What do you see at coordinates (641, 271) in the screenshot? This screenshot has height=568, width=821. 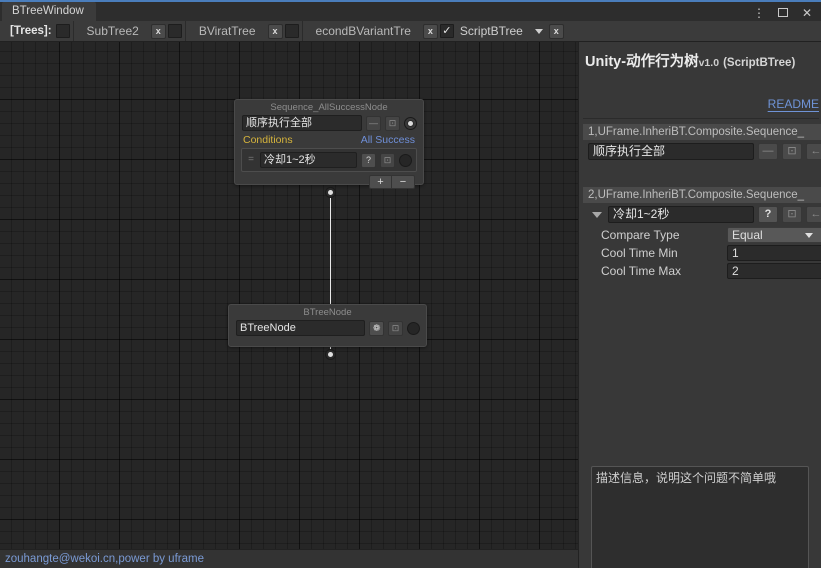 I see `property-label-cool-time-max: Cool Time Max` at bounding box center [641, 271].